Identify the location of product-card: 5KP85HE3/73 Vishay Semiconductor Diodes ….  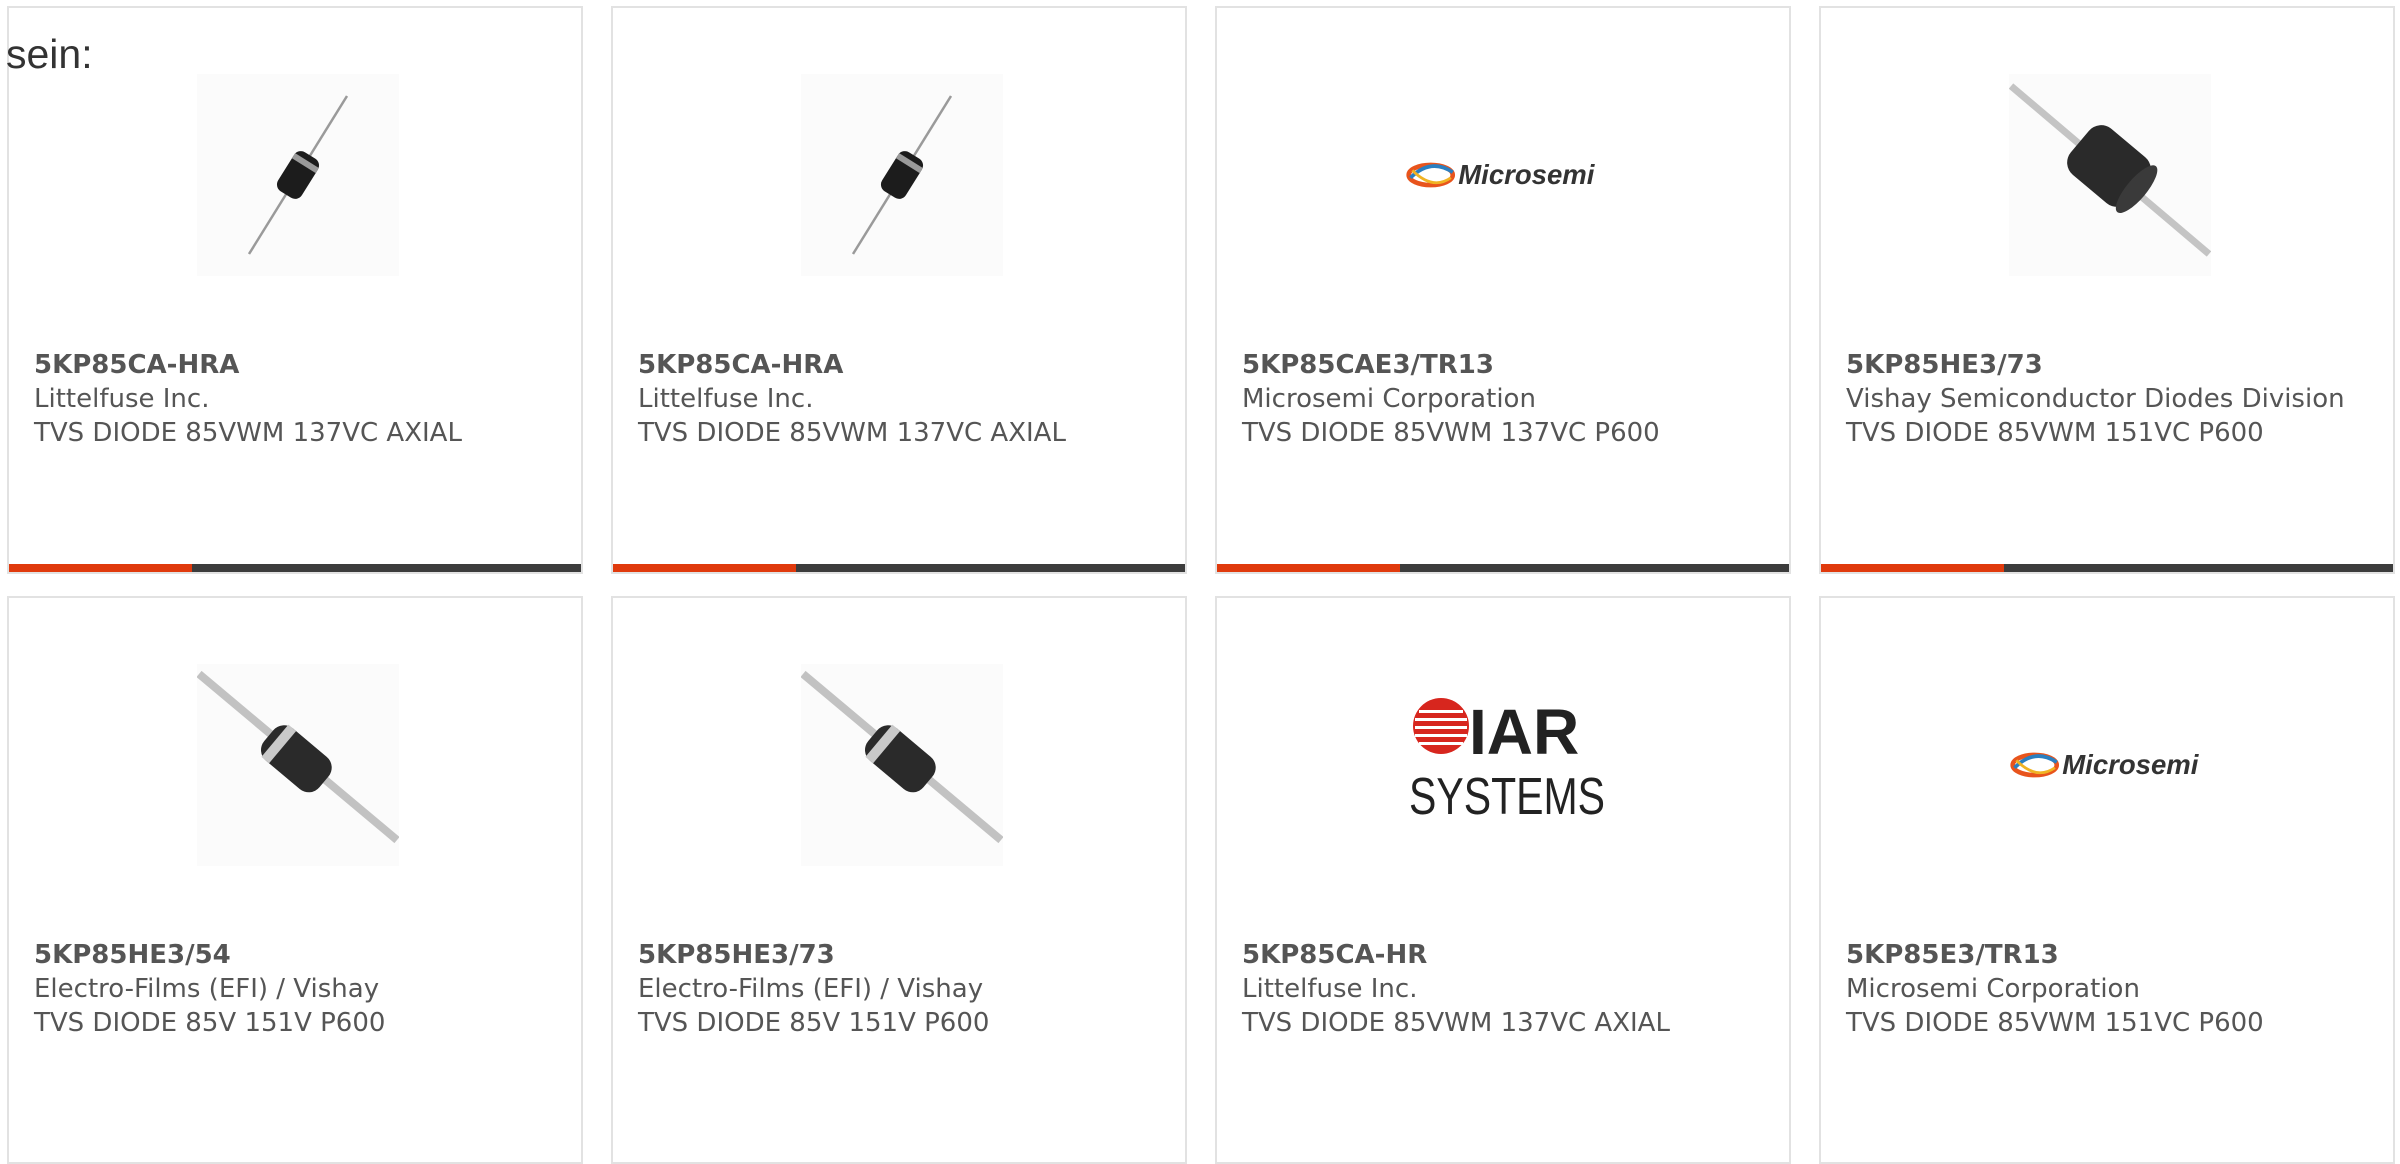
(2107, 290).